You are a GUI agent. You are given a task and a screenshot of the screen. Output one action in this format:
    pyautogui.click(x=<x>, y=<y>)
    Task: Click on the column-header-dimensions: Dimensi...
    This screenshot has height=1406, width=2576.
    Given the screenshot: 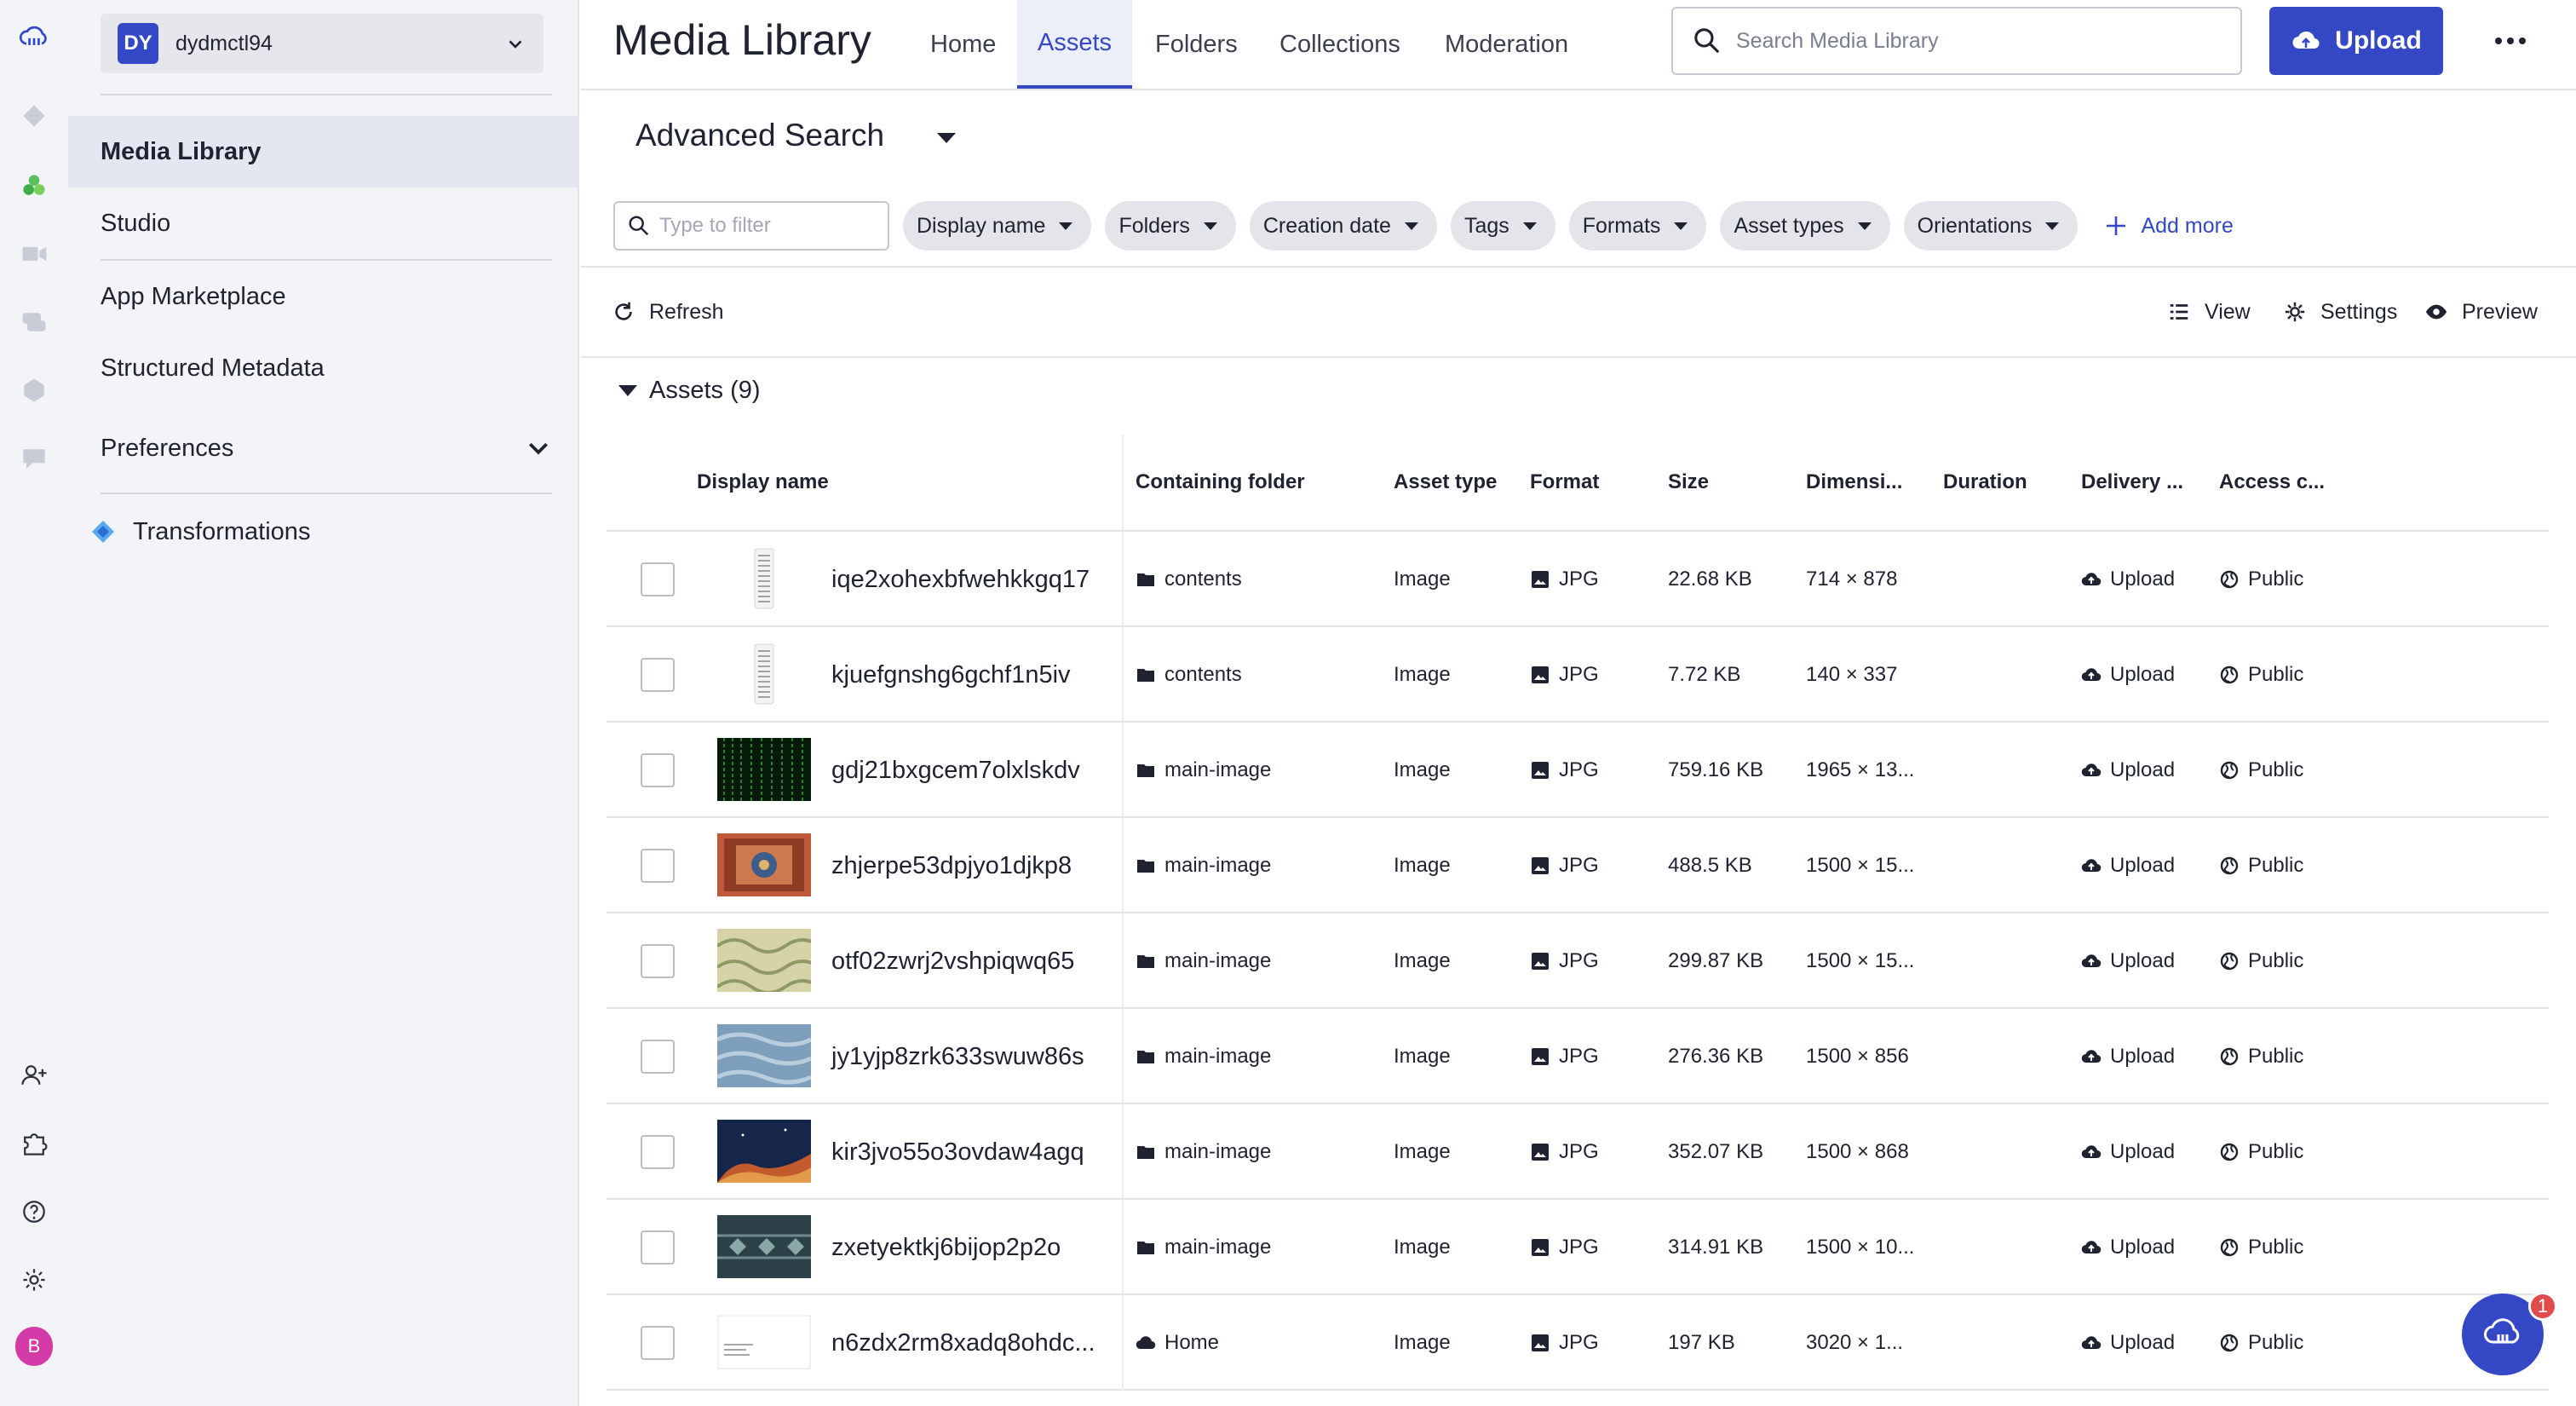 What is the action you would take?
    pyautogui.click(x=1854, y=482)
    